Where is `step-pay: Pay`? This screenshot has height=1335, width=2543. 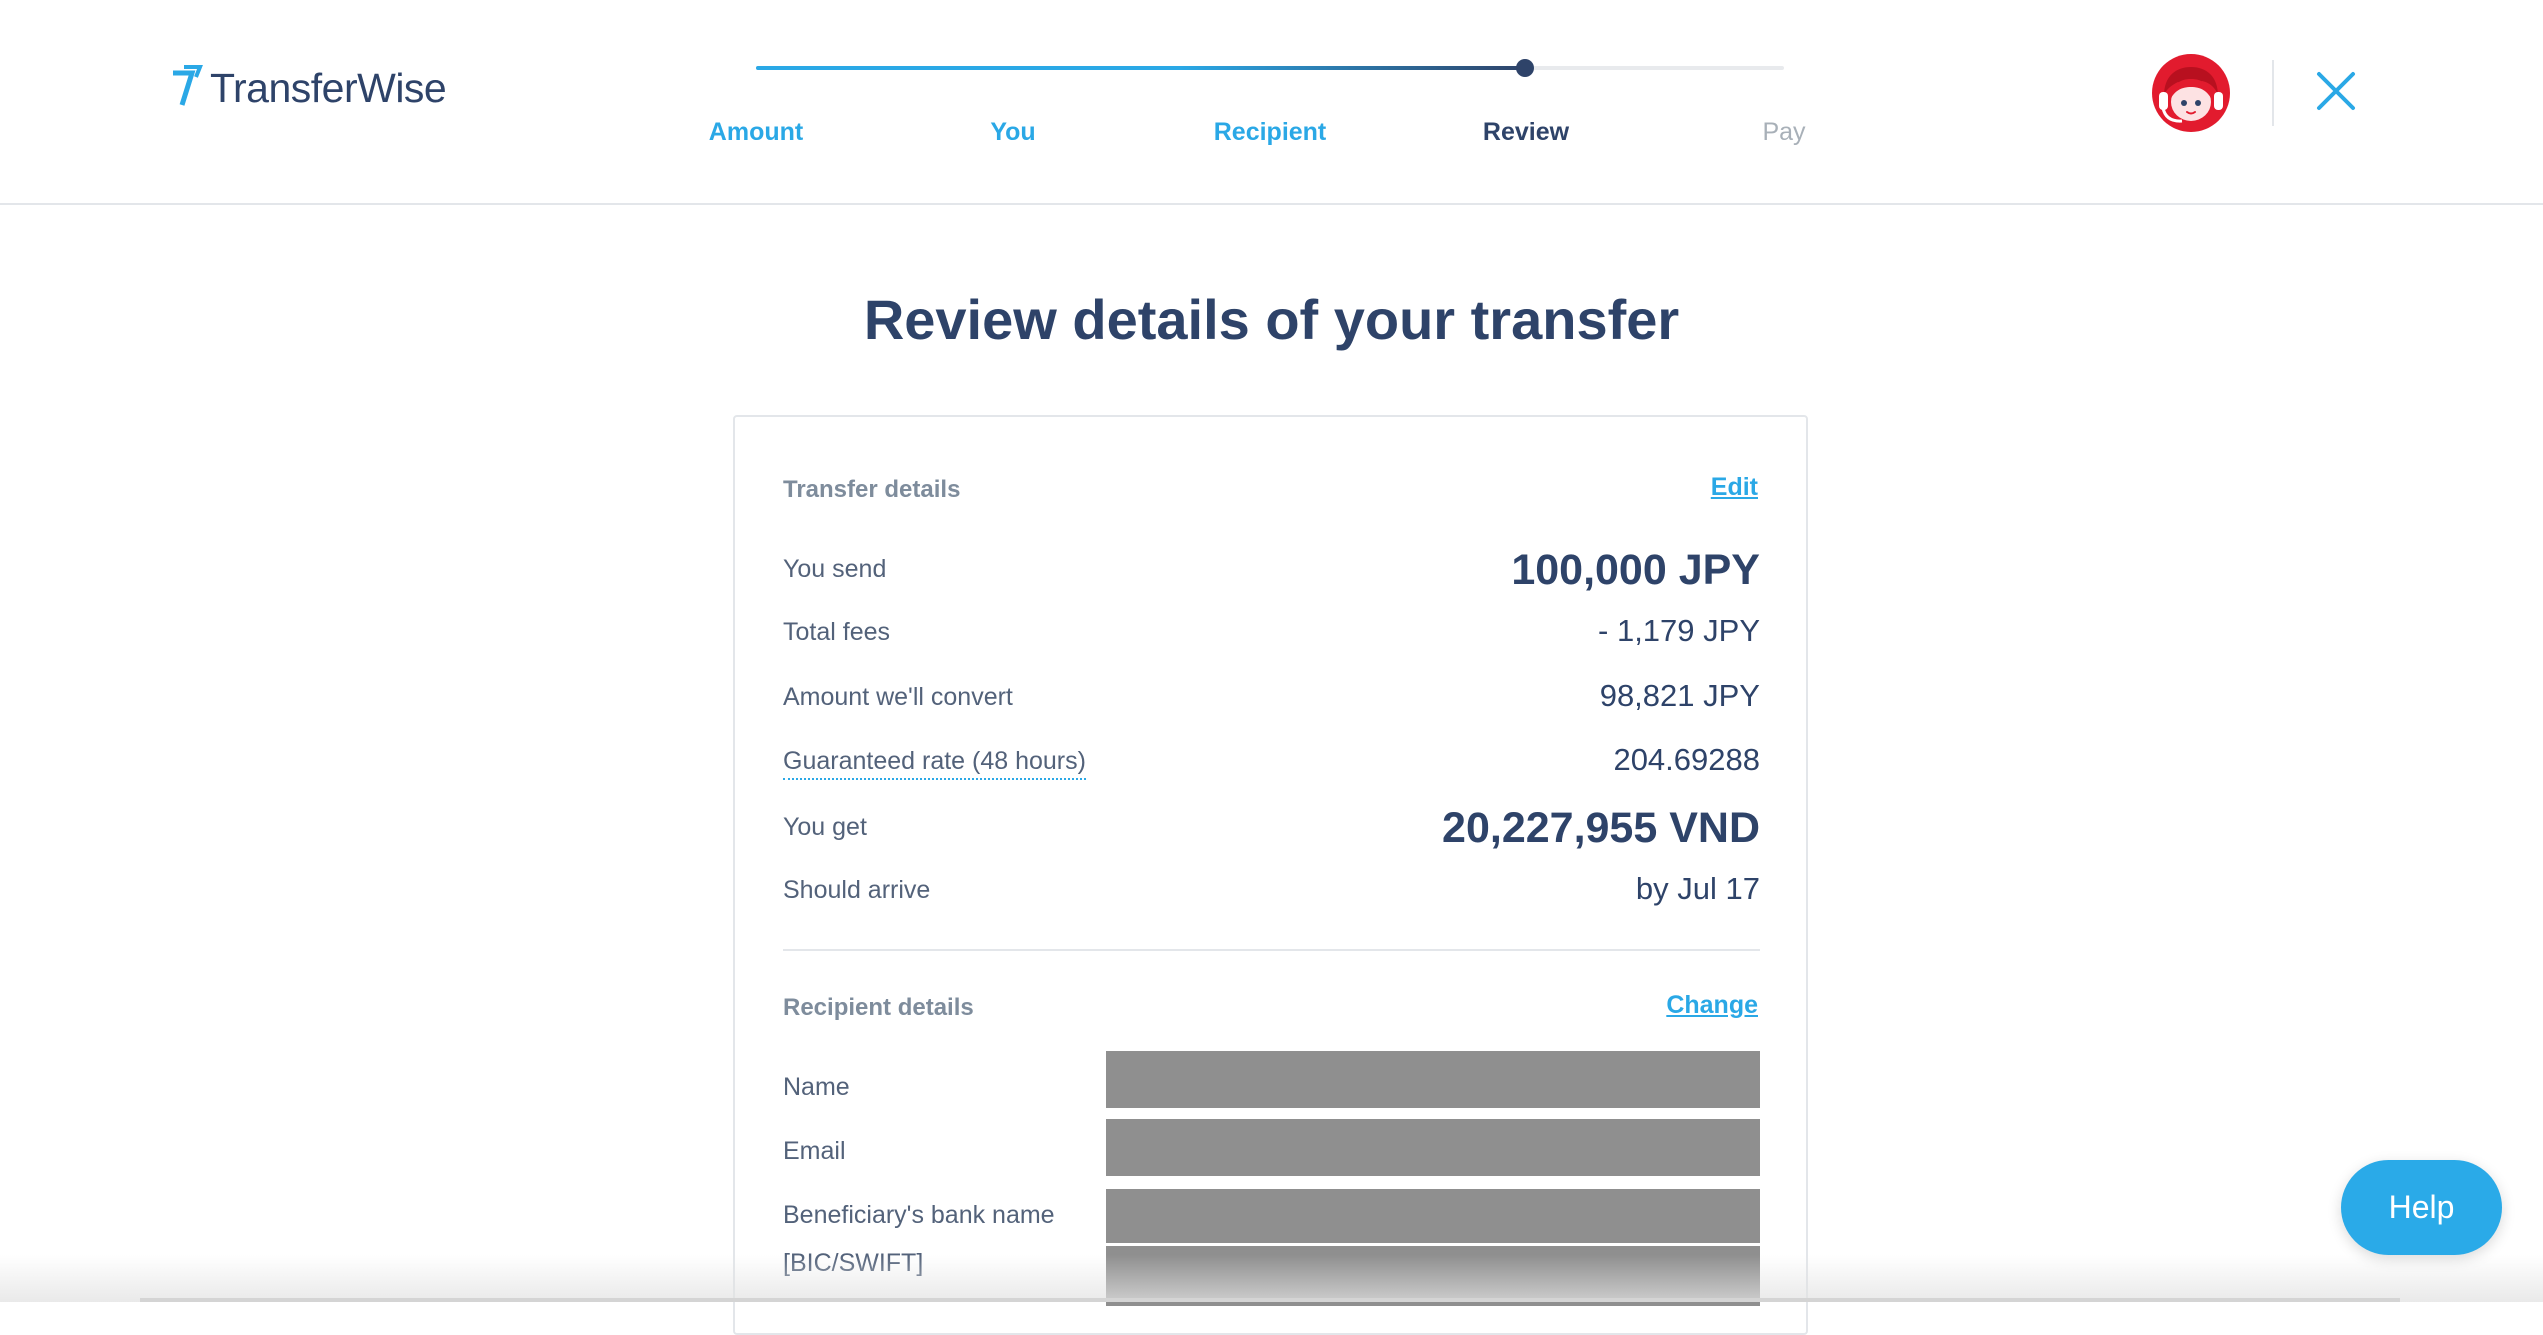 step-pay: Pay is located at coordinates (1784, 132).